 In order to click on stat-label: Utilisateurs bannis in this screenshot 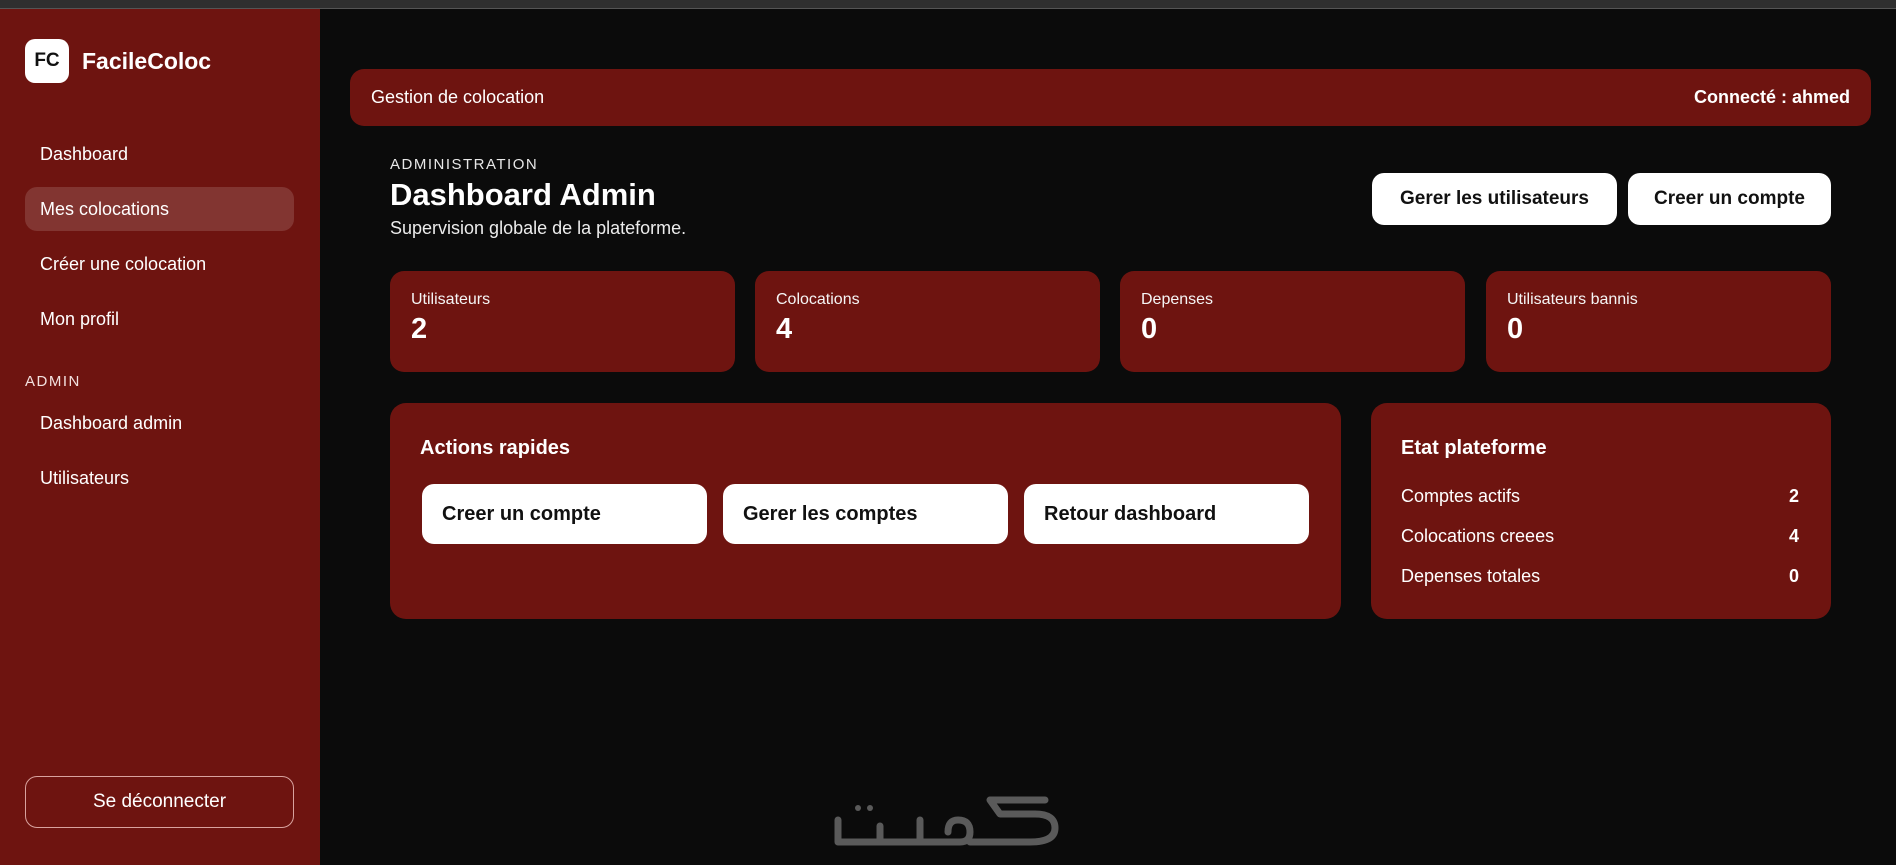, I will do `click(1572, 299)`.